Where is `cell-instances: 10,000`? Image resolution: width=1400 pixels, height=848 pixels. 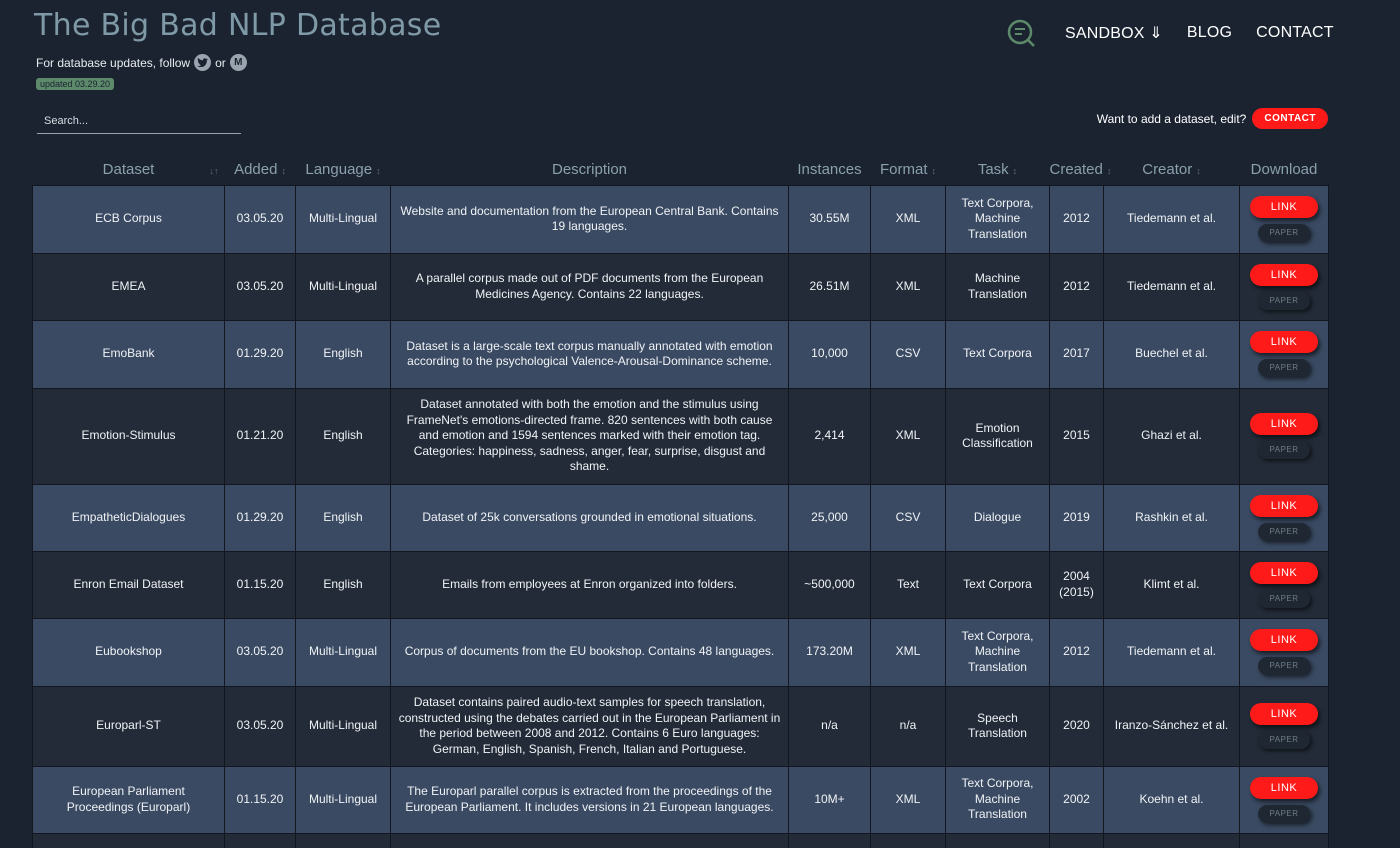
cell-instances: 10,000 is located at coordinates (829, 354).